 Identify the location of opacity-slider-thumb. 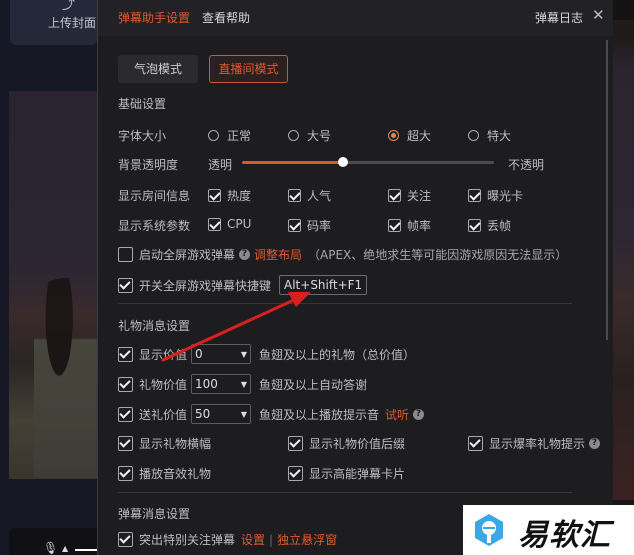
(342, 162).